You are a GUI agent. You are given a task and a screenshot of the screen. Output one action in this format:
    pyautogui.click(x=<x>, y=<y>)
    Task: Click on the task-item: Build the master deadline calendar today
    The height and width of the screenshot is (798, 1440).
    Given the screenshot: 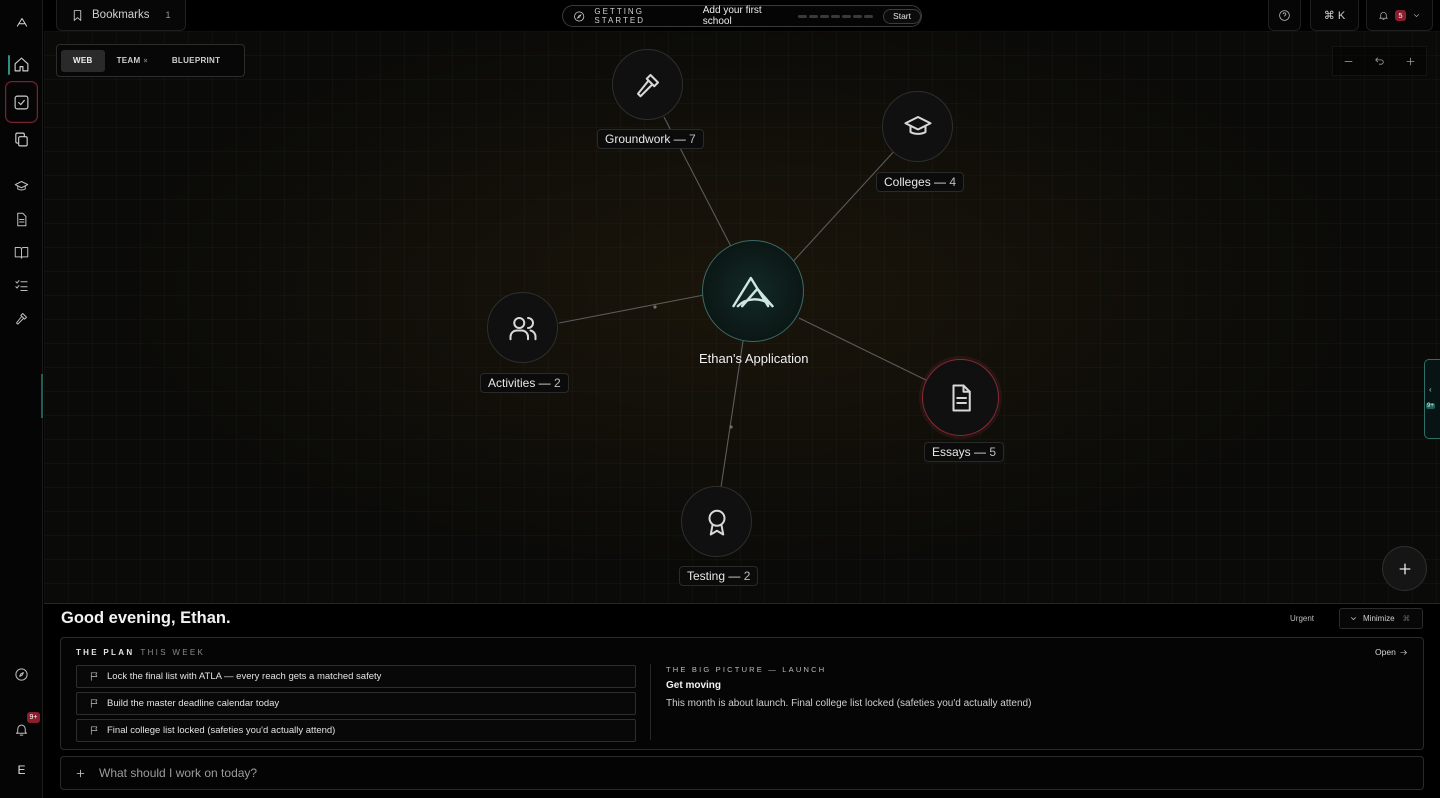 What is the action you would take?
    pyautogui.click(x=356, y=703)
    